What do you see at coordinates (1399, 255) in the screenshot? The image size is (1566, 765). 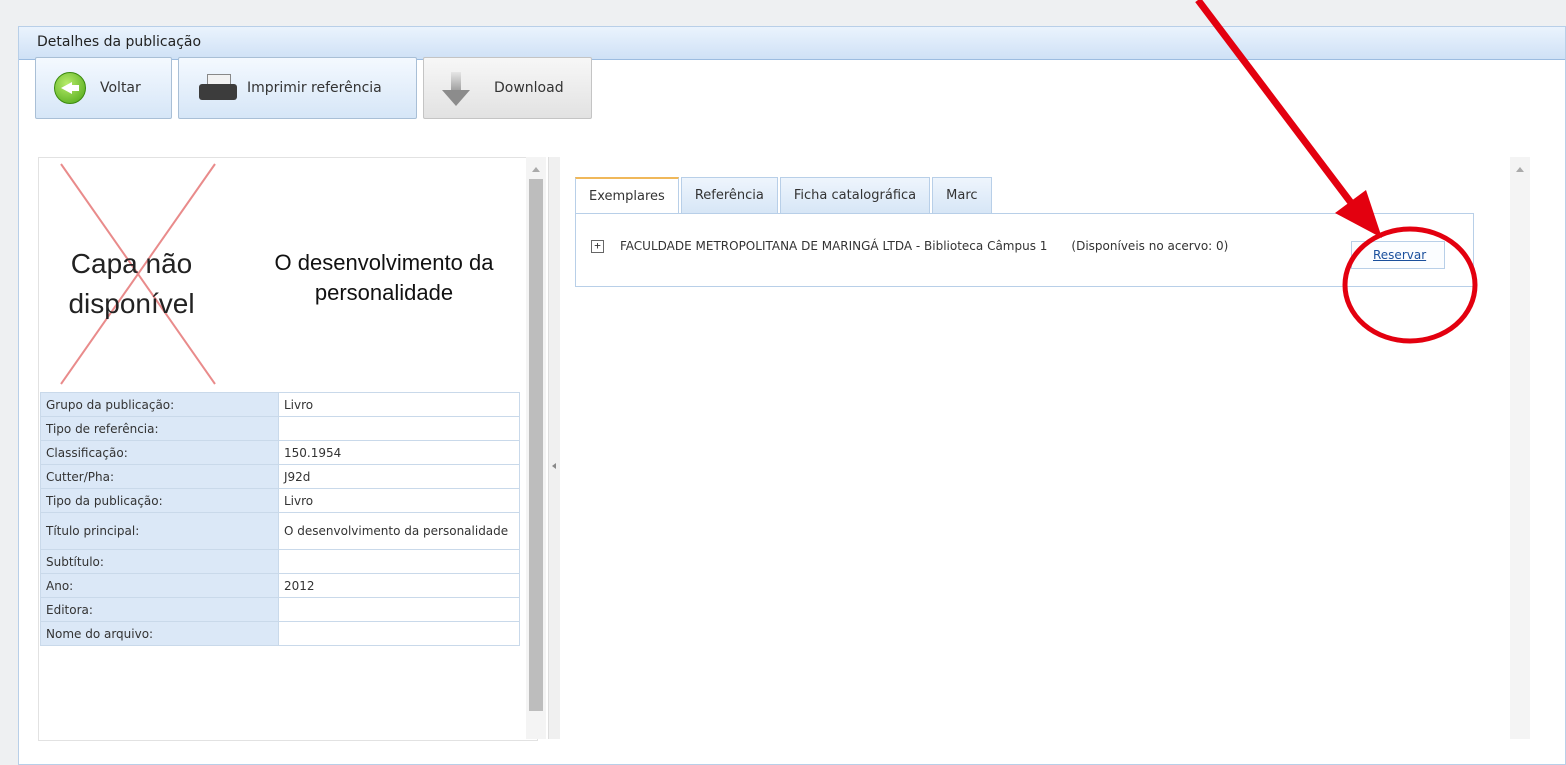 I see `reserve-link: Reservar` at bounding box center [1399, 255].